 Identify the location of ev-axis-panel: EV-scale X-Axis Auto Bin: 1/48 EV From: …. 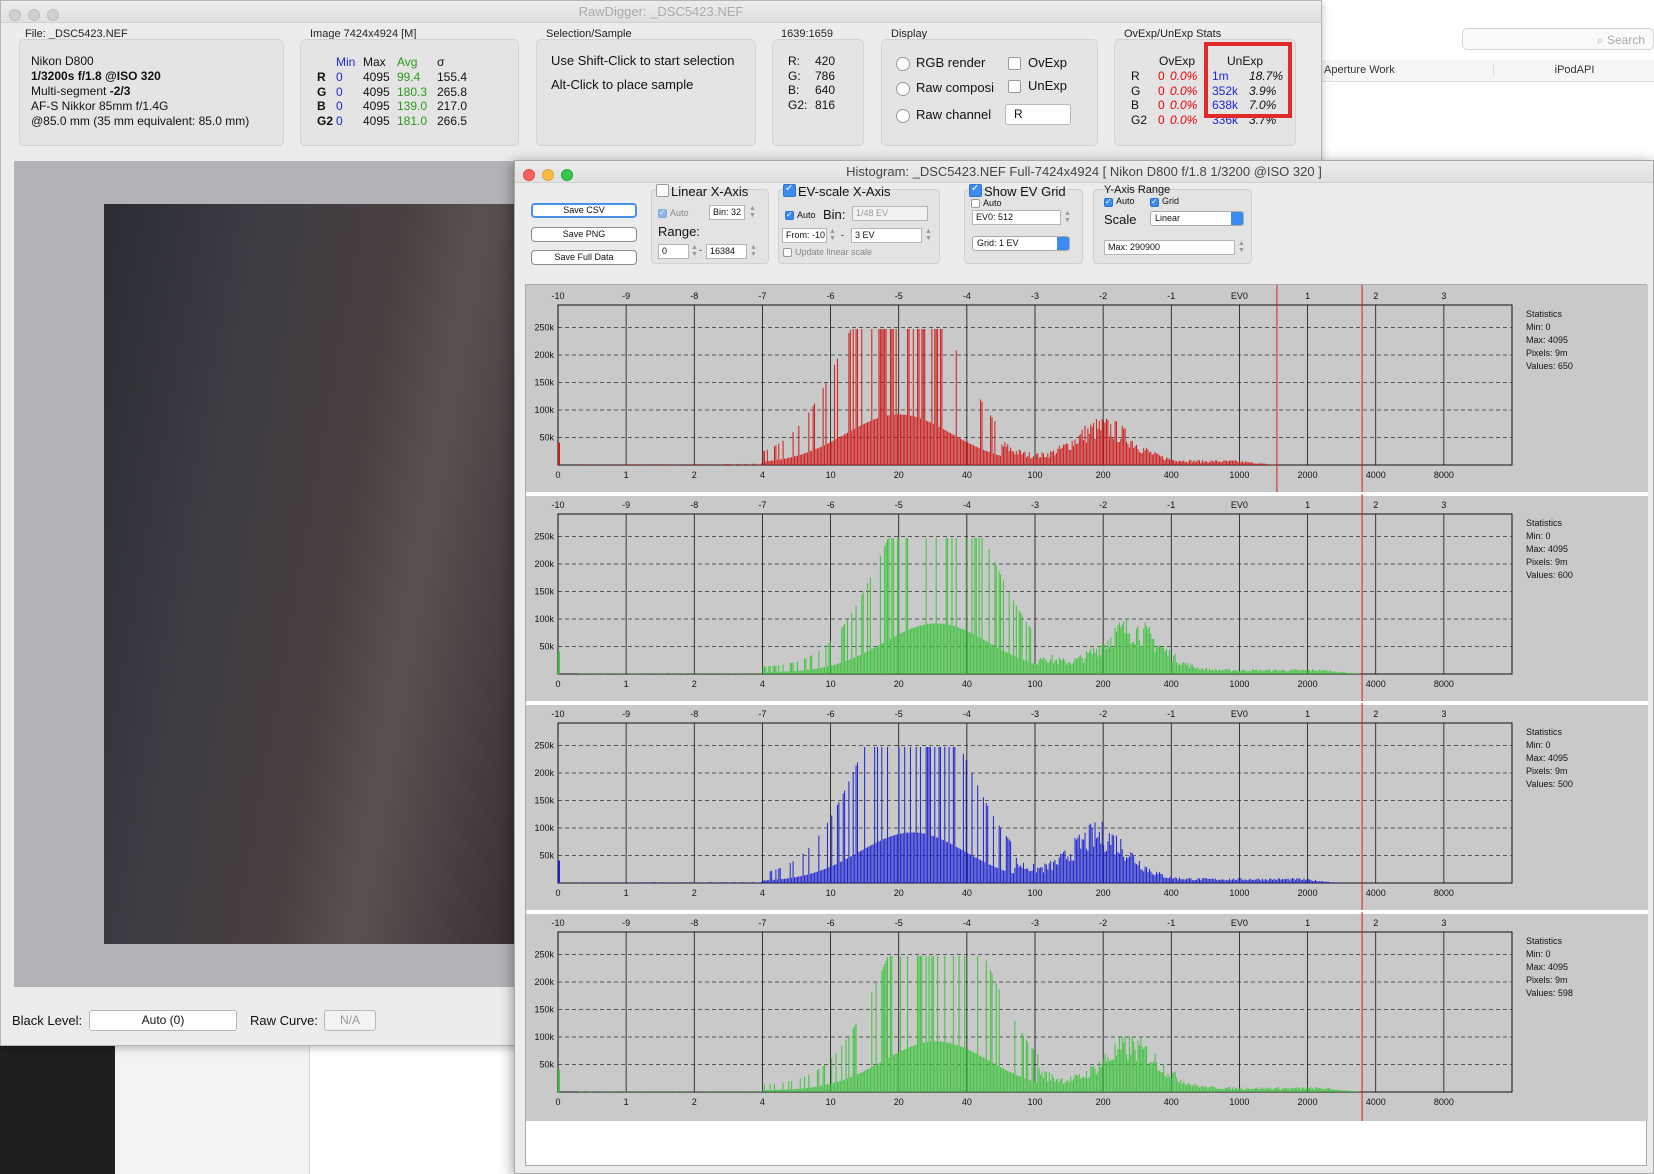
(859, 223).